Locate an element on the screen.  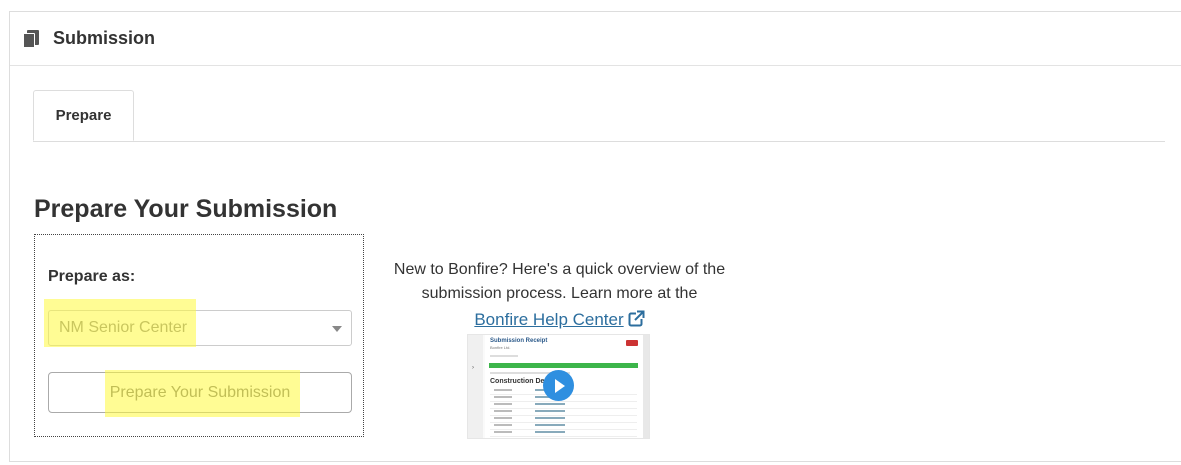
tab-bar: Prepare is located at coordinates (599, 116).